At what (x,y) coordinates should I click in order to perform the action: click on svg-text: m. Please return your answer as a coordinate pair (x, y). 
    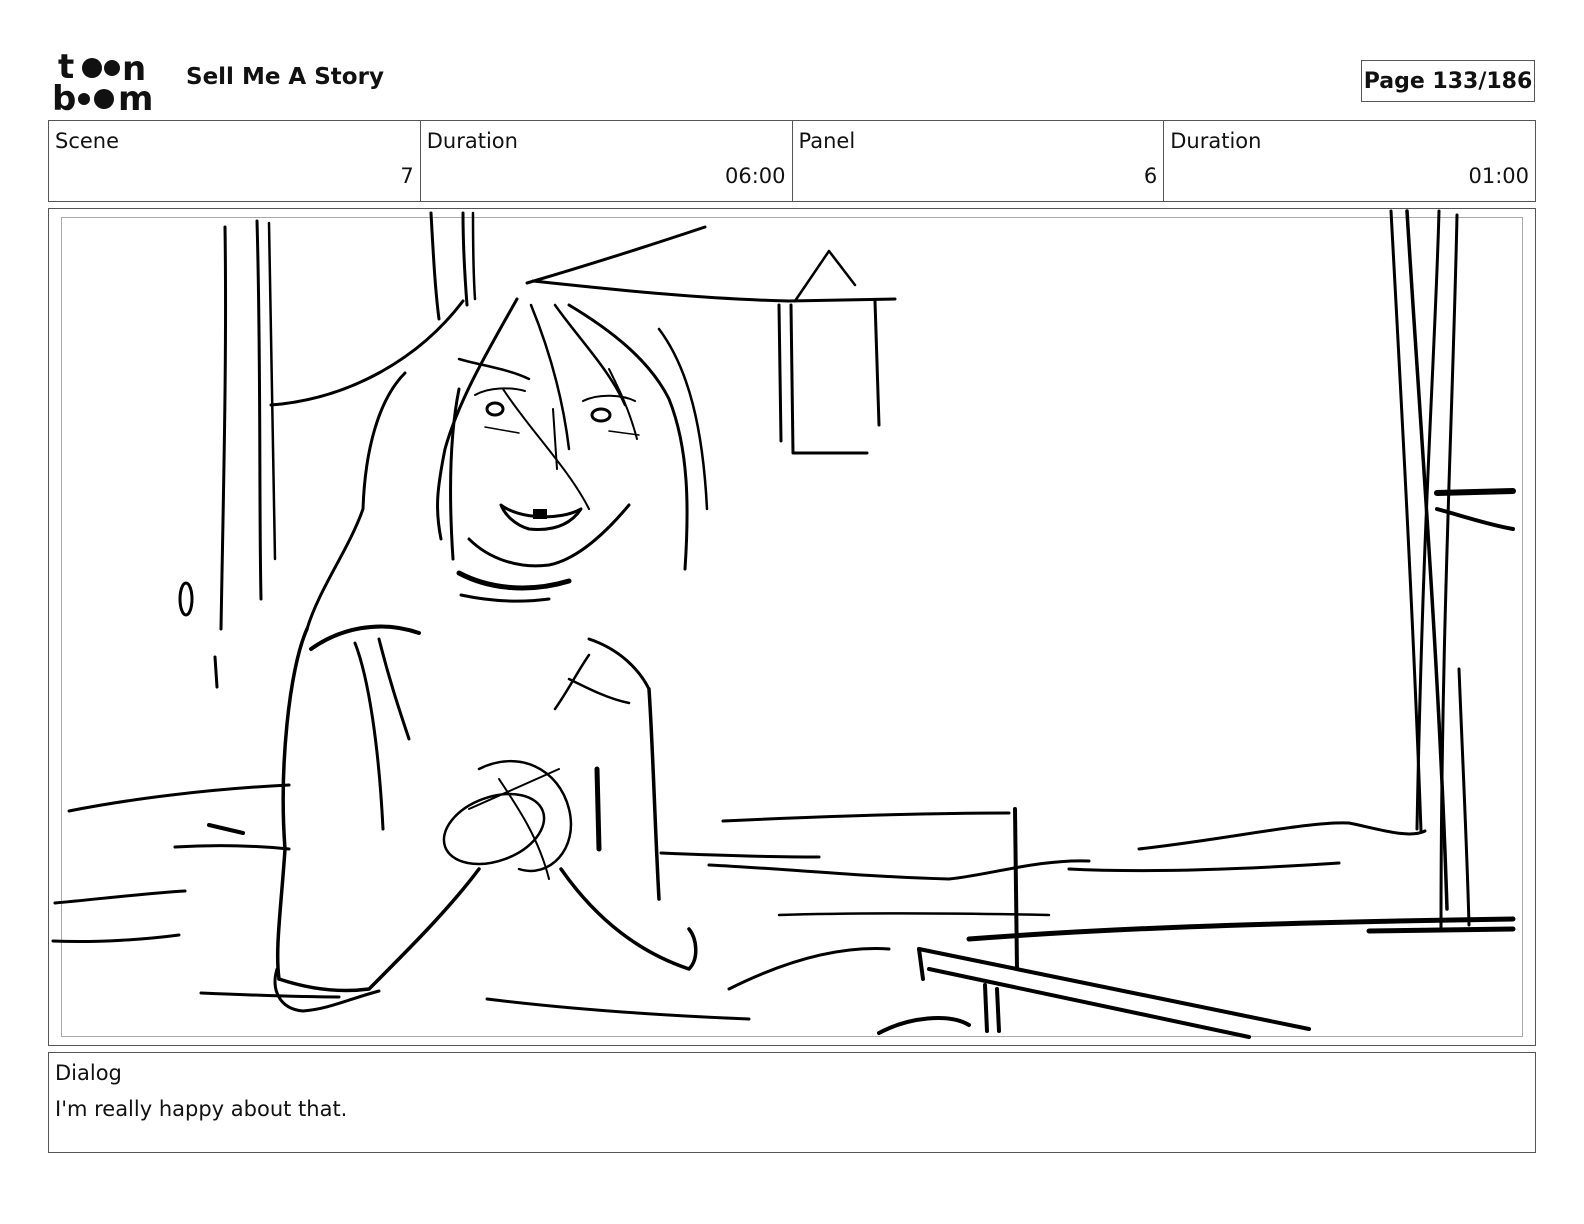
    Looking at the image, I should click on (135, 95).